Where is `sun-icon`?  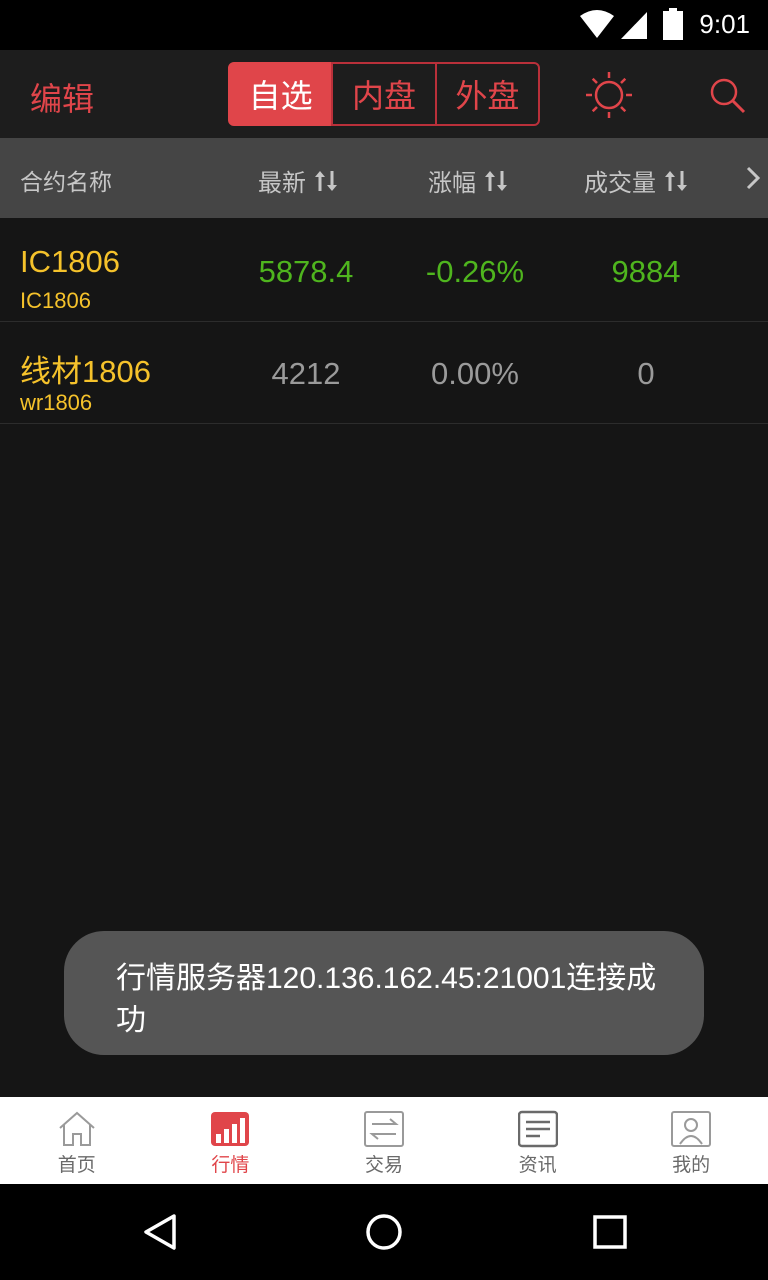 sun-icon is located at coordinates (609, 95).